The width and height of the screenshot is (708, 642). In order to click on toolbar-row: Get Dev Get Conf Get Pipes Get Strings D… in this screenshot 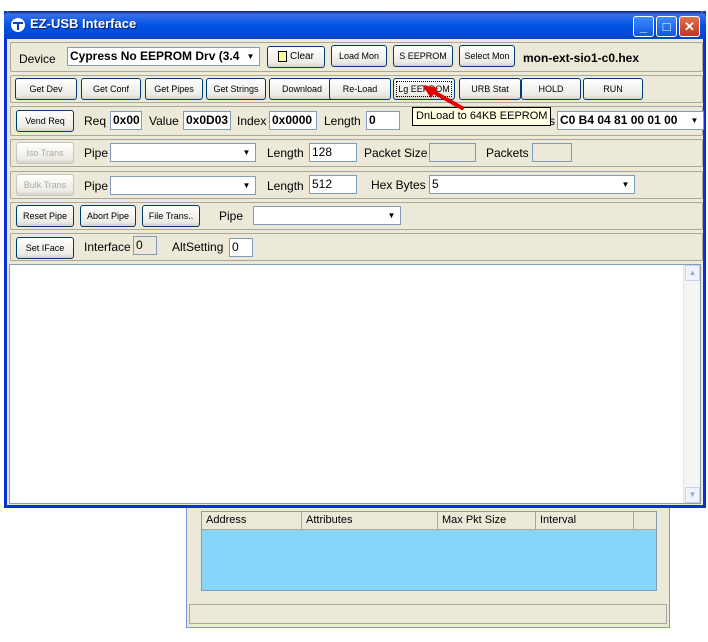, I will do `click(356, 89)`.